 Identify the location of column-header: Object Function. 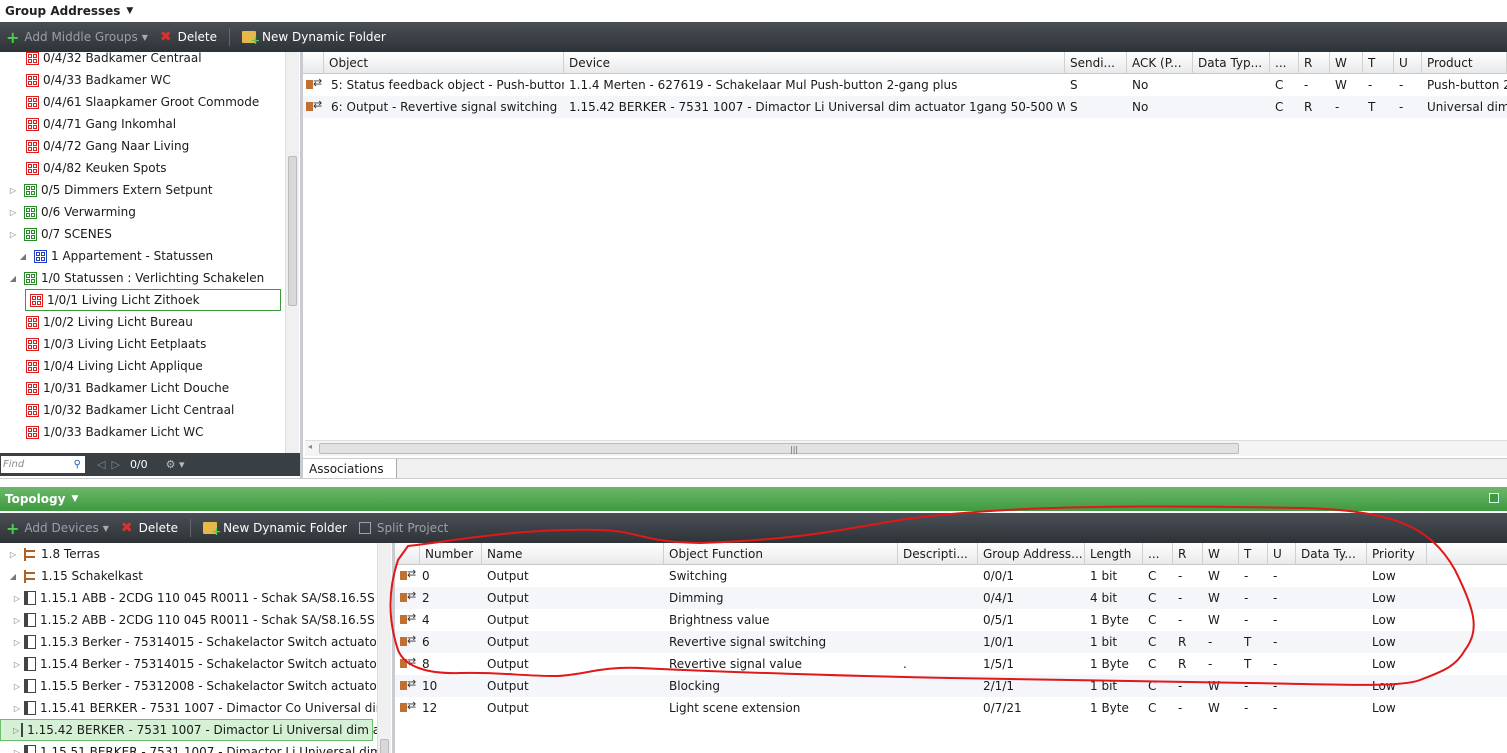
(781, 554).